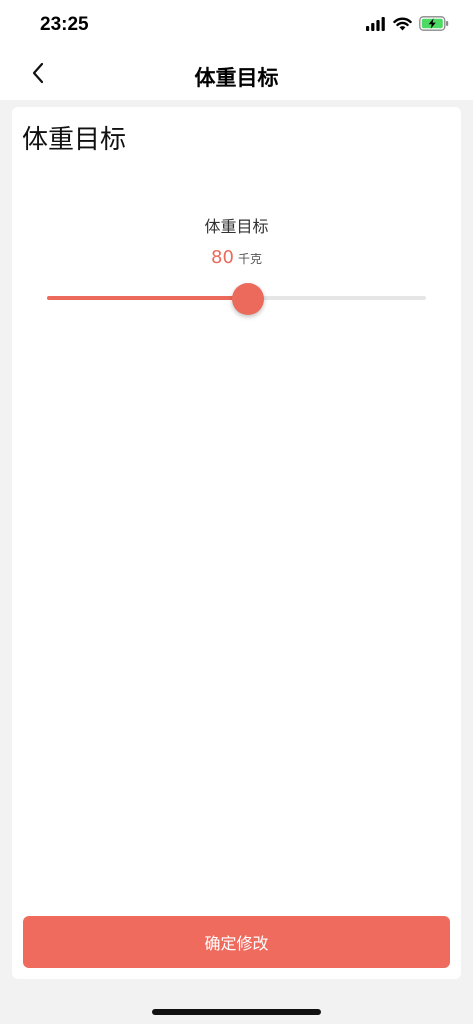 The image size is (473, 1024). Describe the element at coordinates (402, 25) in the screenshot. I see `wifi-icon` at that location.